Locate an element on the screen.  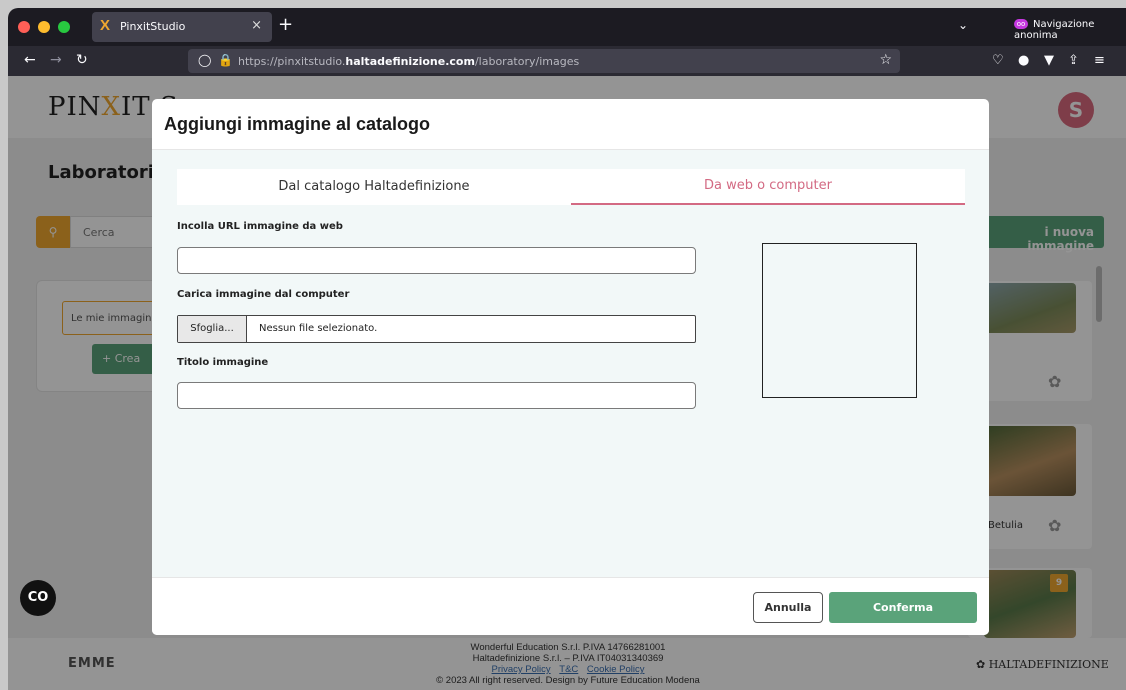
url-input is located at coordinates (436, 260).